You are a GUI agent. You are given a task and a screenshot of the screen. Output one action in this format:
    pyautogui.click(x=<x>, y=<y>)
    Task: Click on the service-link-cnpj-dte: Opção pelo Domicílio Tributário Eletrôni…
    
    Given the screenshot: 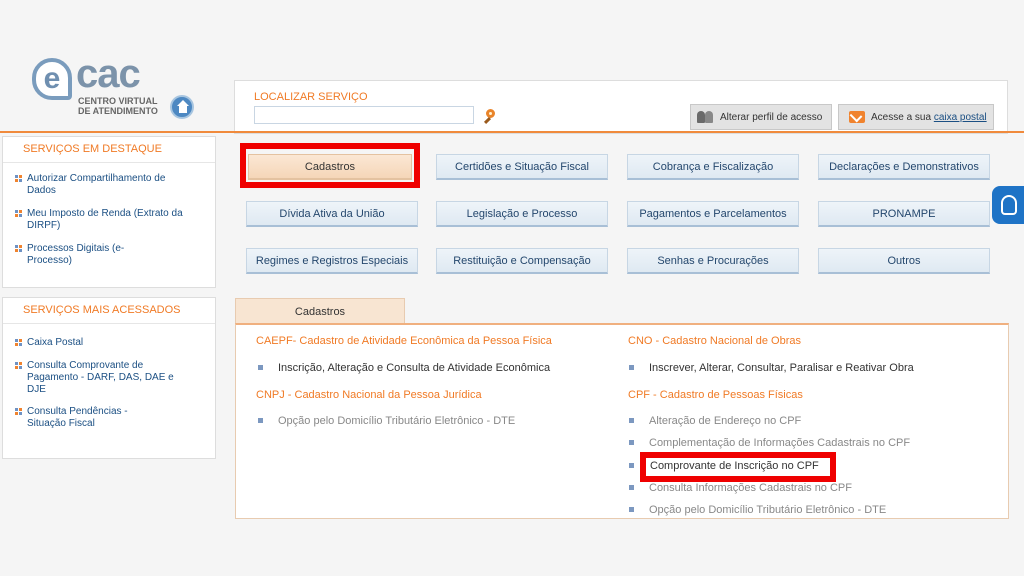 What is the action you would take?
    pyautogui.click(x=396, y=421)
    